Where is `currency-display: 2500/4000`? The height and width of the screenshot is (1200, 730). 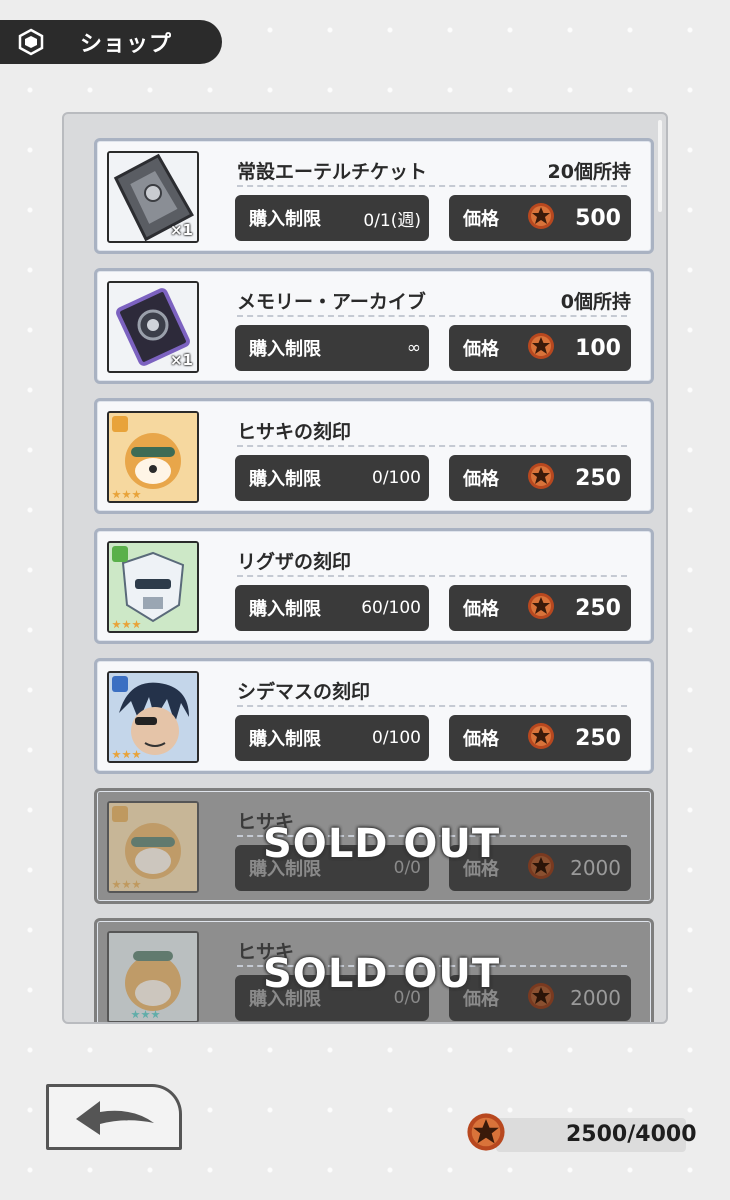 currency-display: 2500/4000 is located at coordinates (581, 1134).